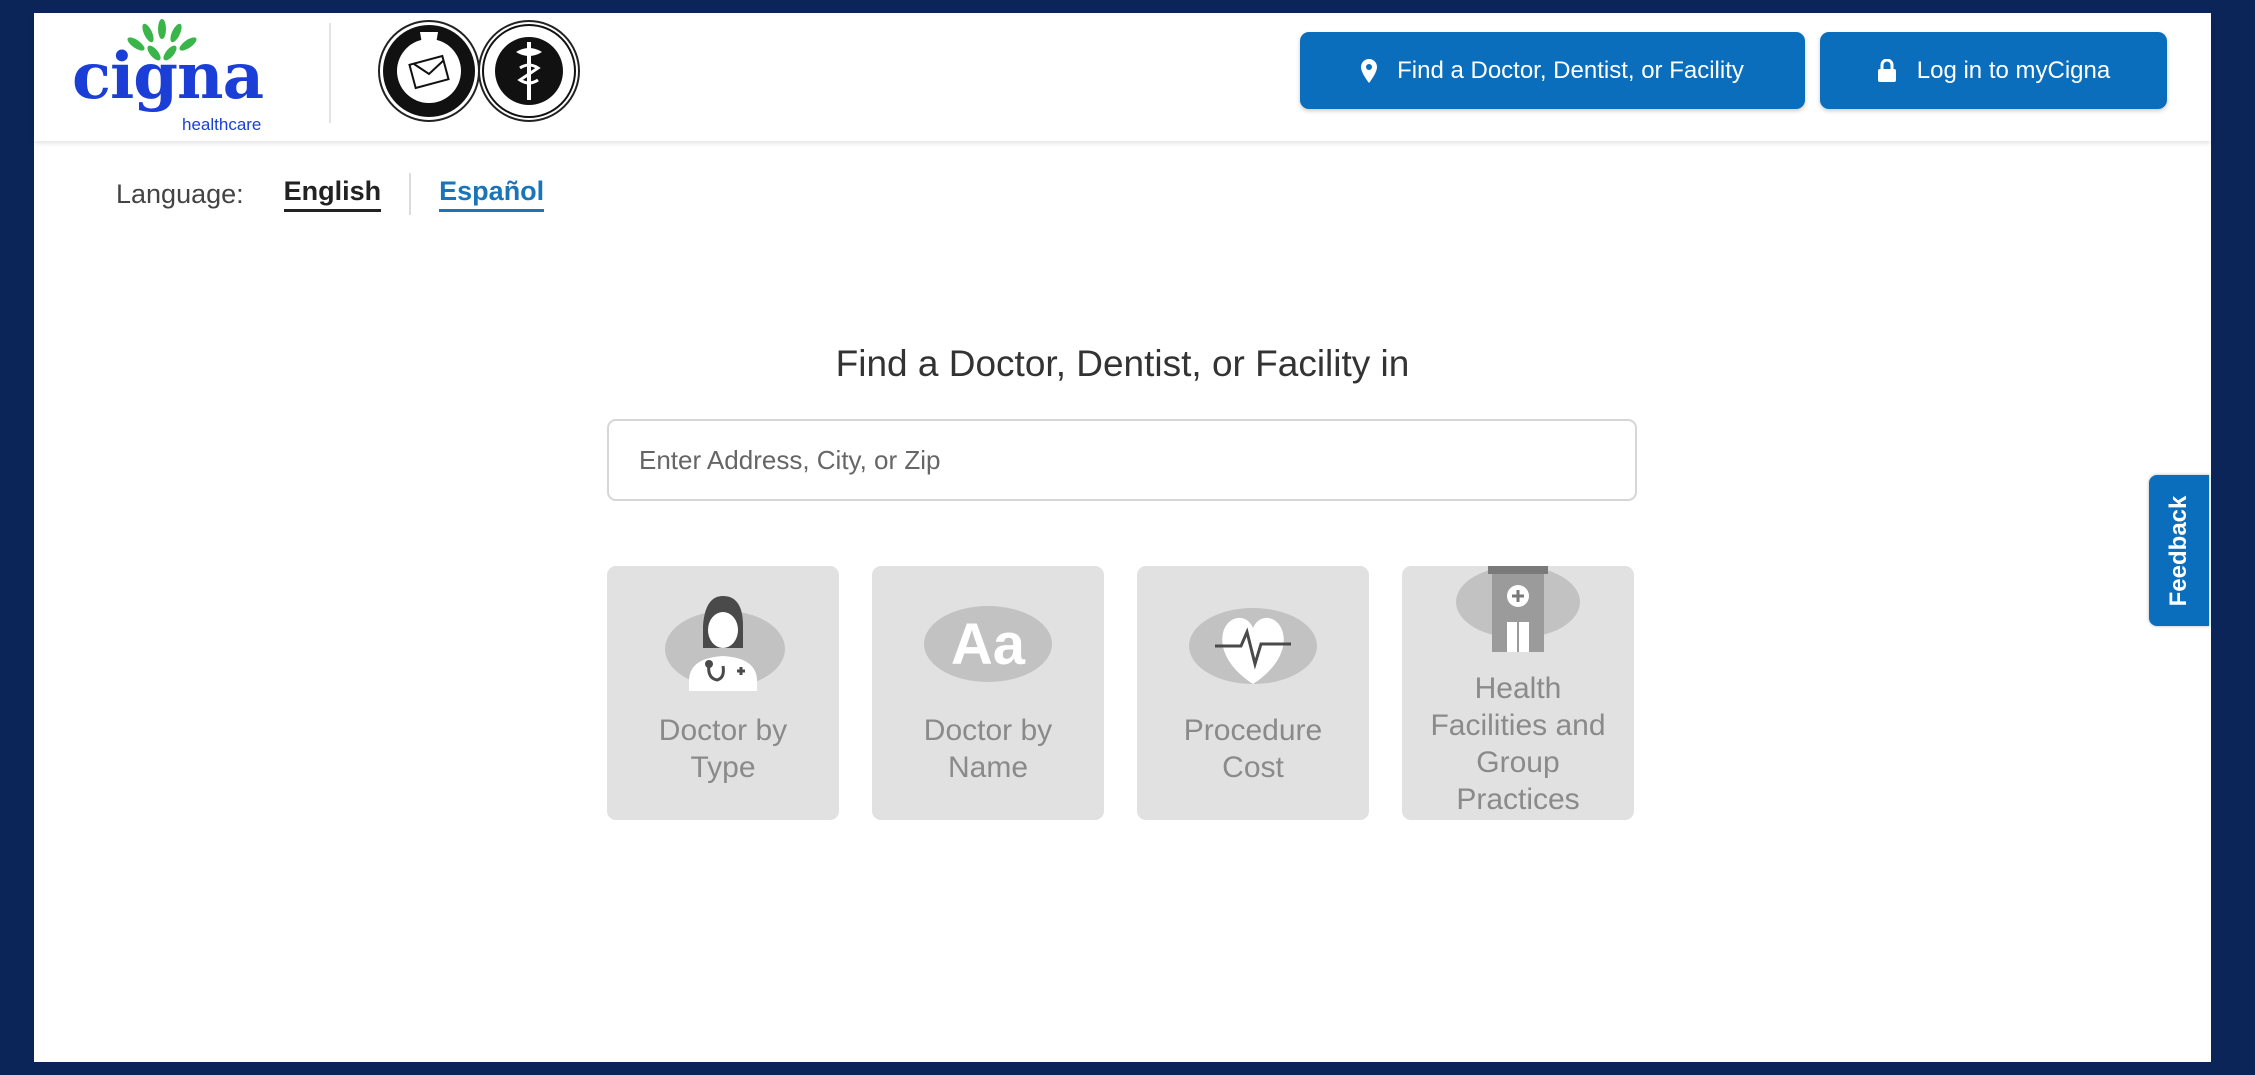 This screenshot has height=1075, width=2255. What do you see at coordinates (410, 194) in the screenshot?
I see `language-separator` at bounding box center [410, 194].